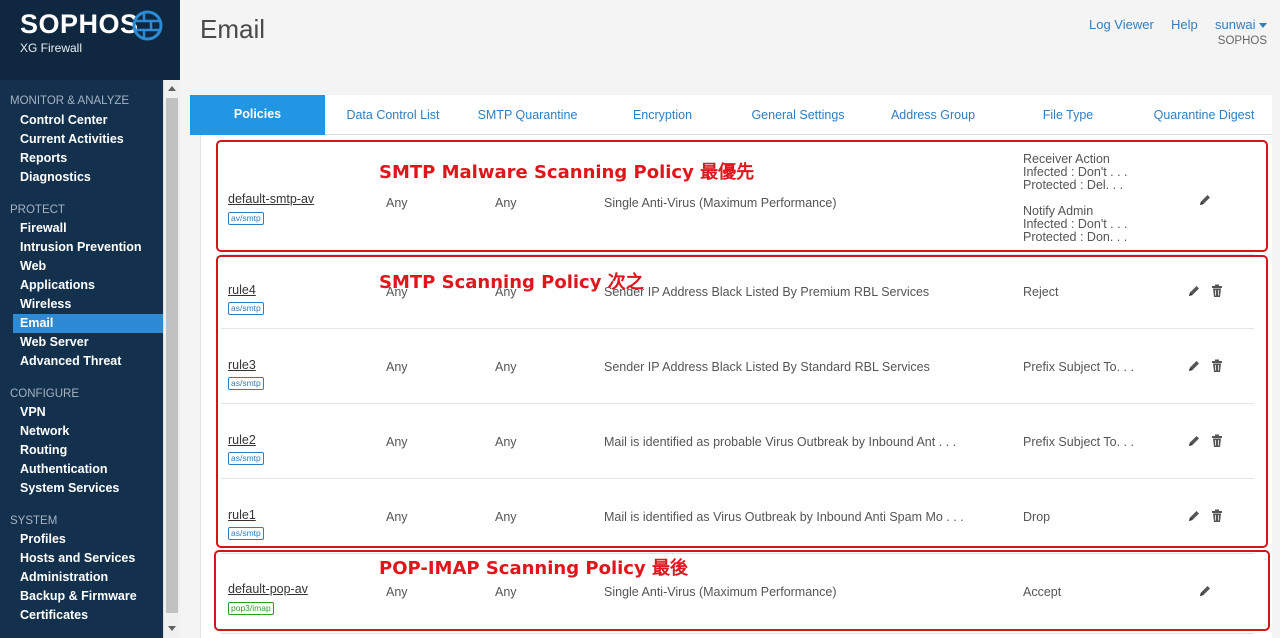 Image resolution: width=1280 pixels, height=638 pixels. I want to click on nav-item-web: Web, so click(81, 266).